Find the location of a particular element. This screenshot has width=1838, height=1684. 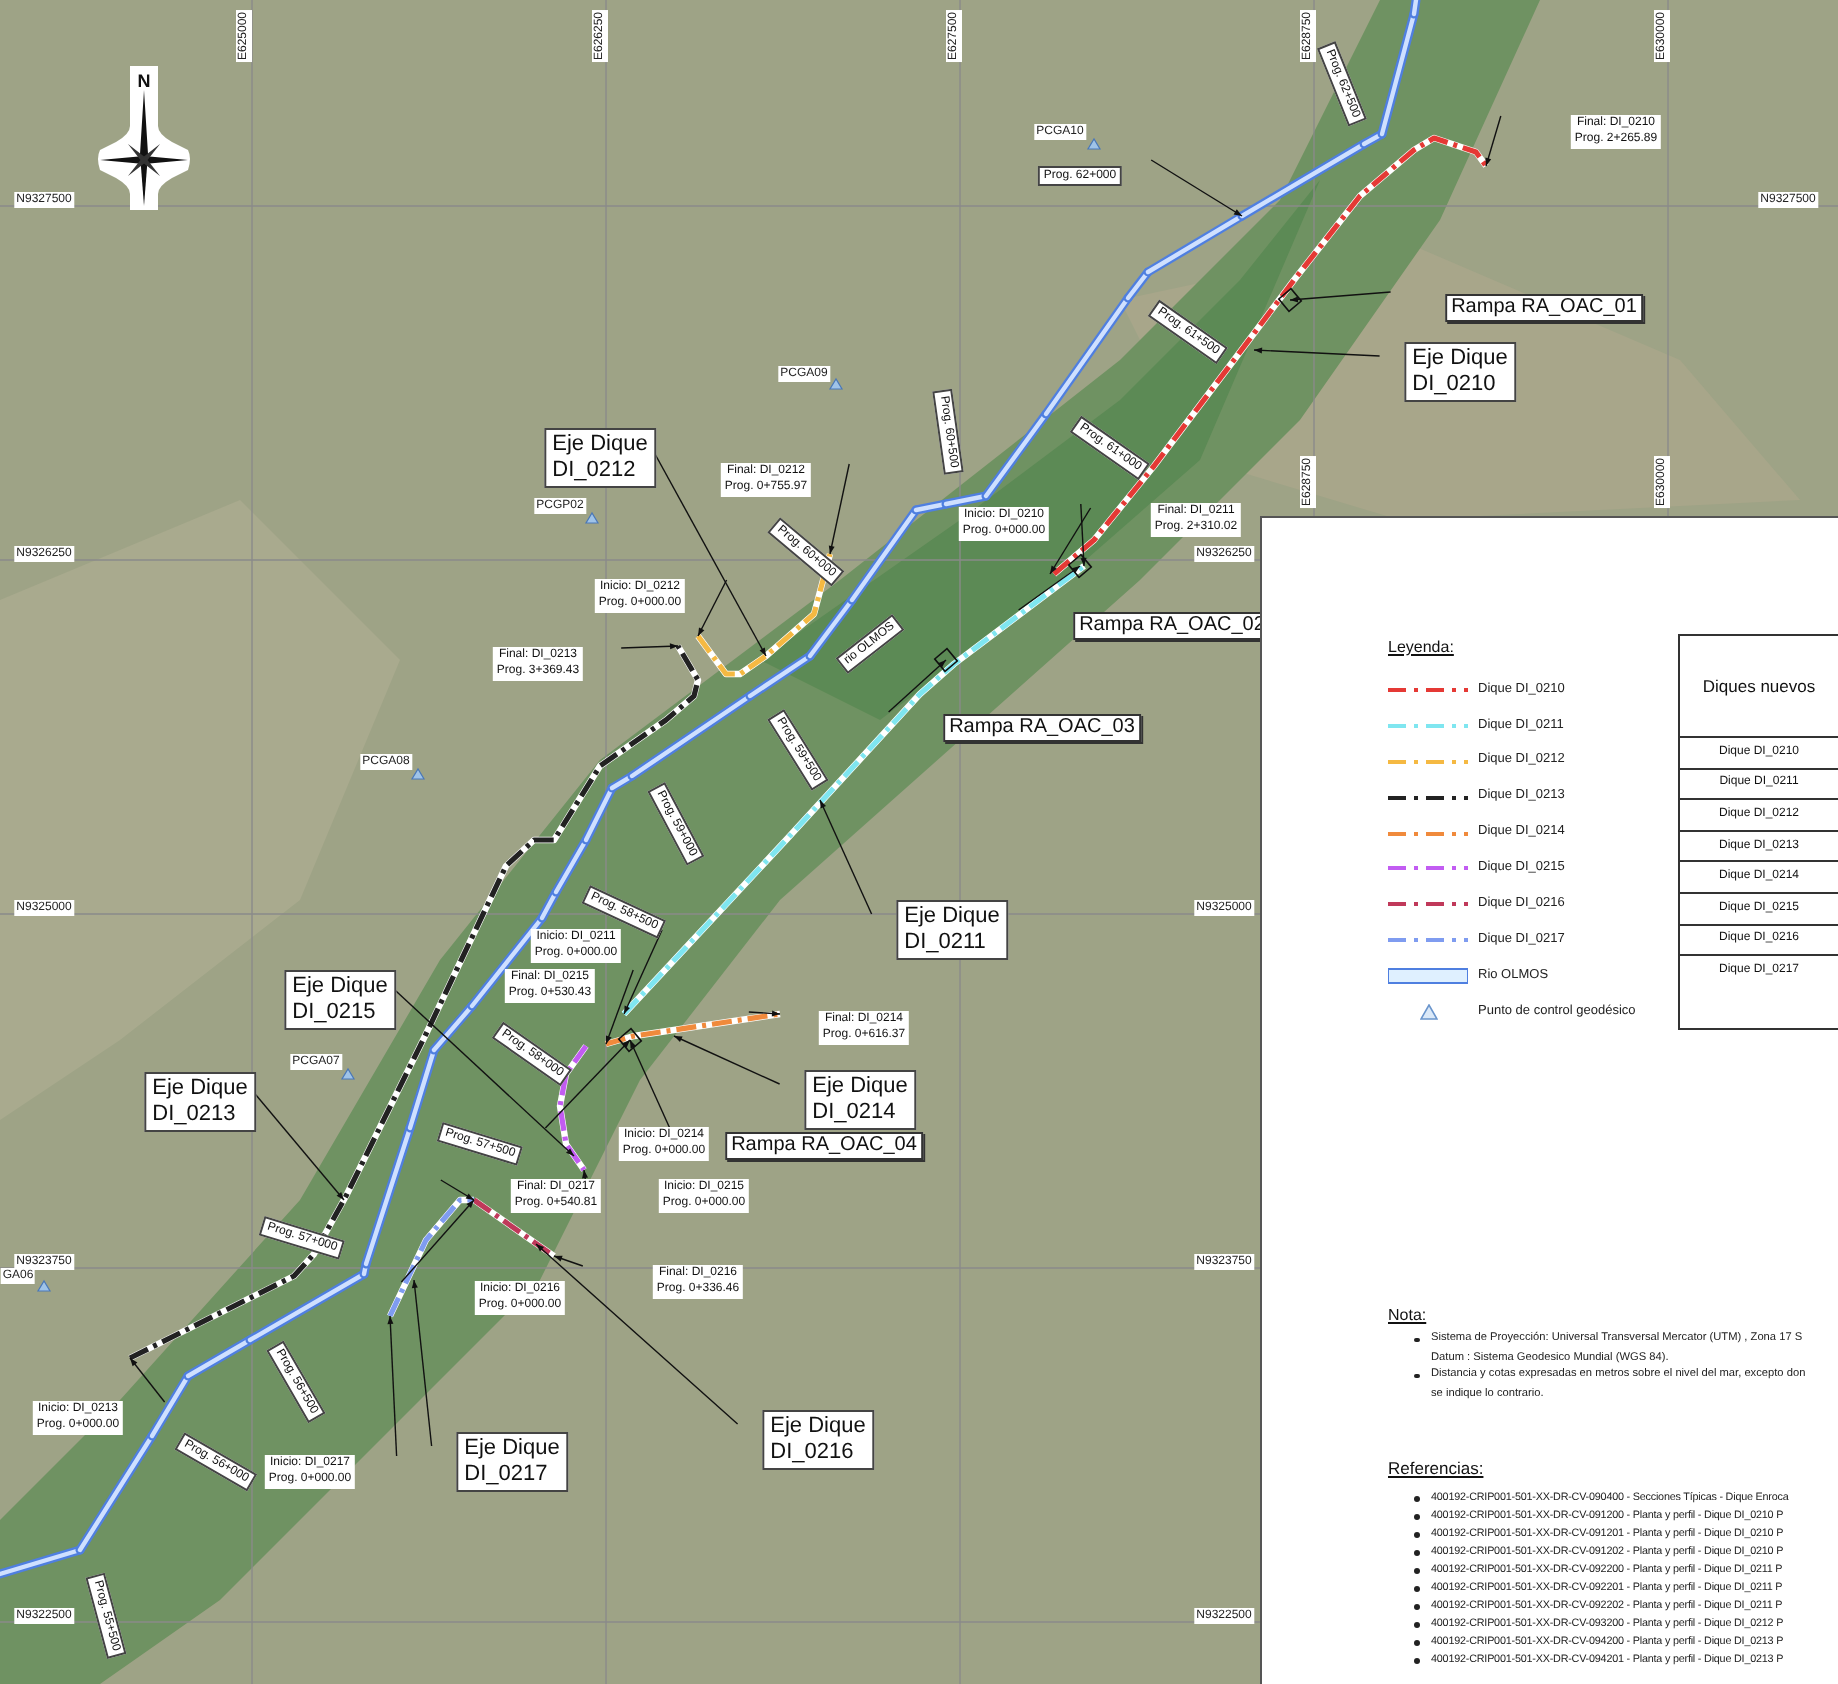

table-header: Diques nuevos is located at coordinates (1759, 686).